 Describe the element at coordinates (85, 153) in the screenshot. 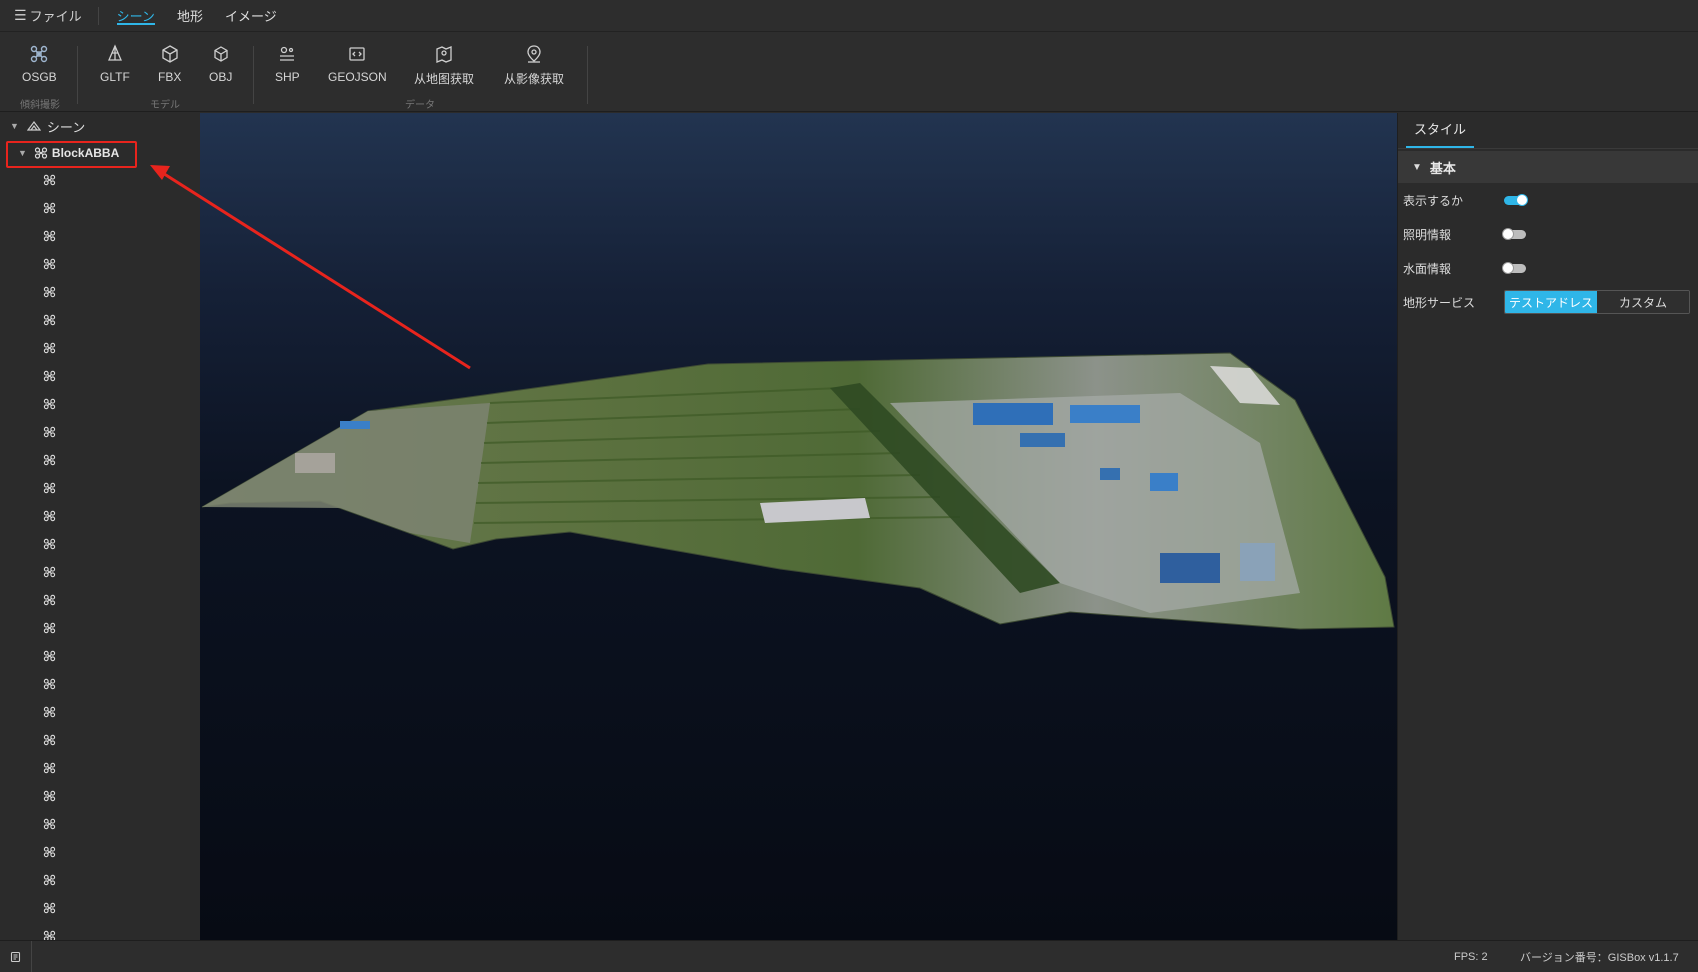

I see `tree-node-label: BlockABBA` at that location.